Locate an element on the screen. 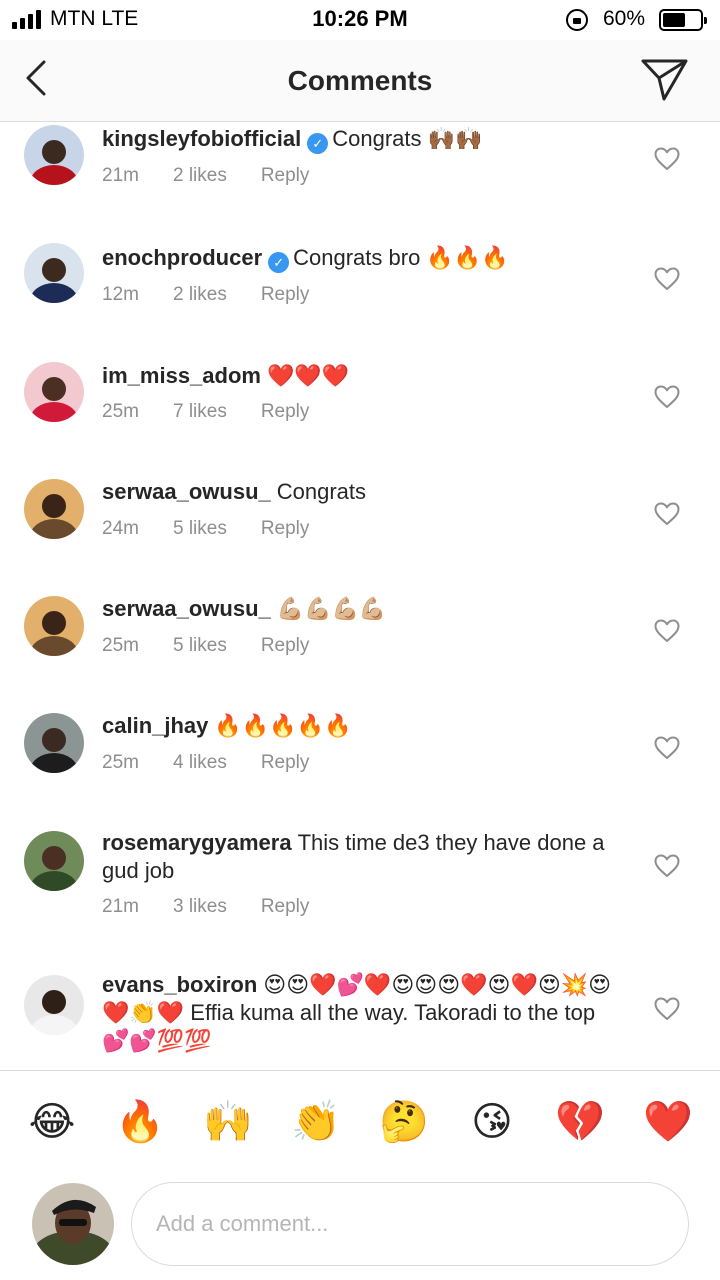 This screenshot has width=720, height=1280. comment-username: evans_boxiron is located at coordinates (179, 984).